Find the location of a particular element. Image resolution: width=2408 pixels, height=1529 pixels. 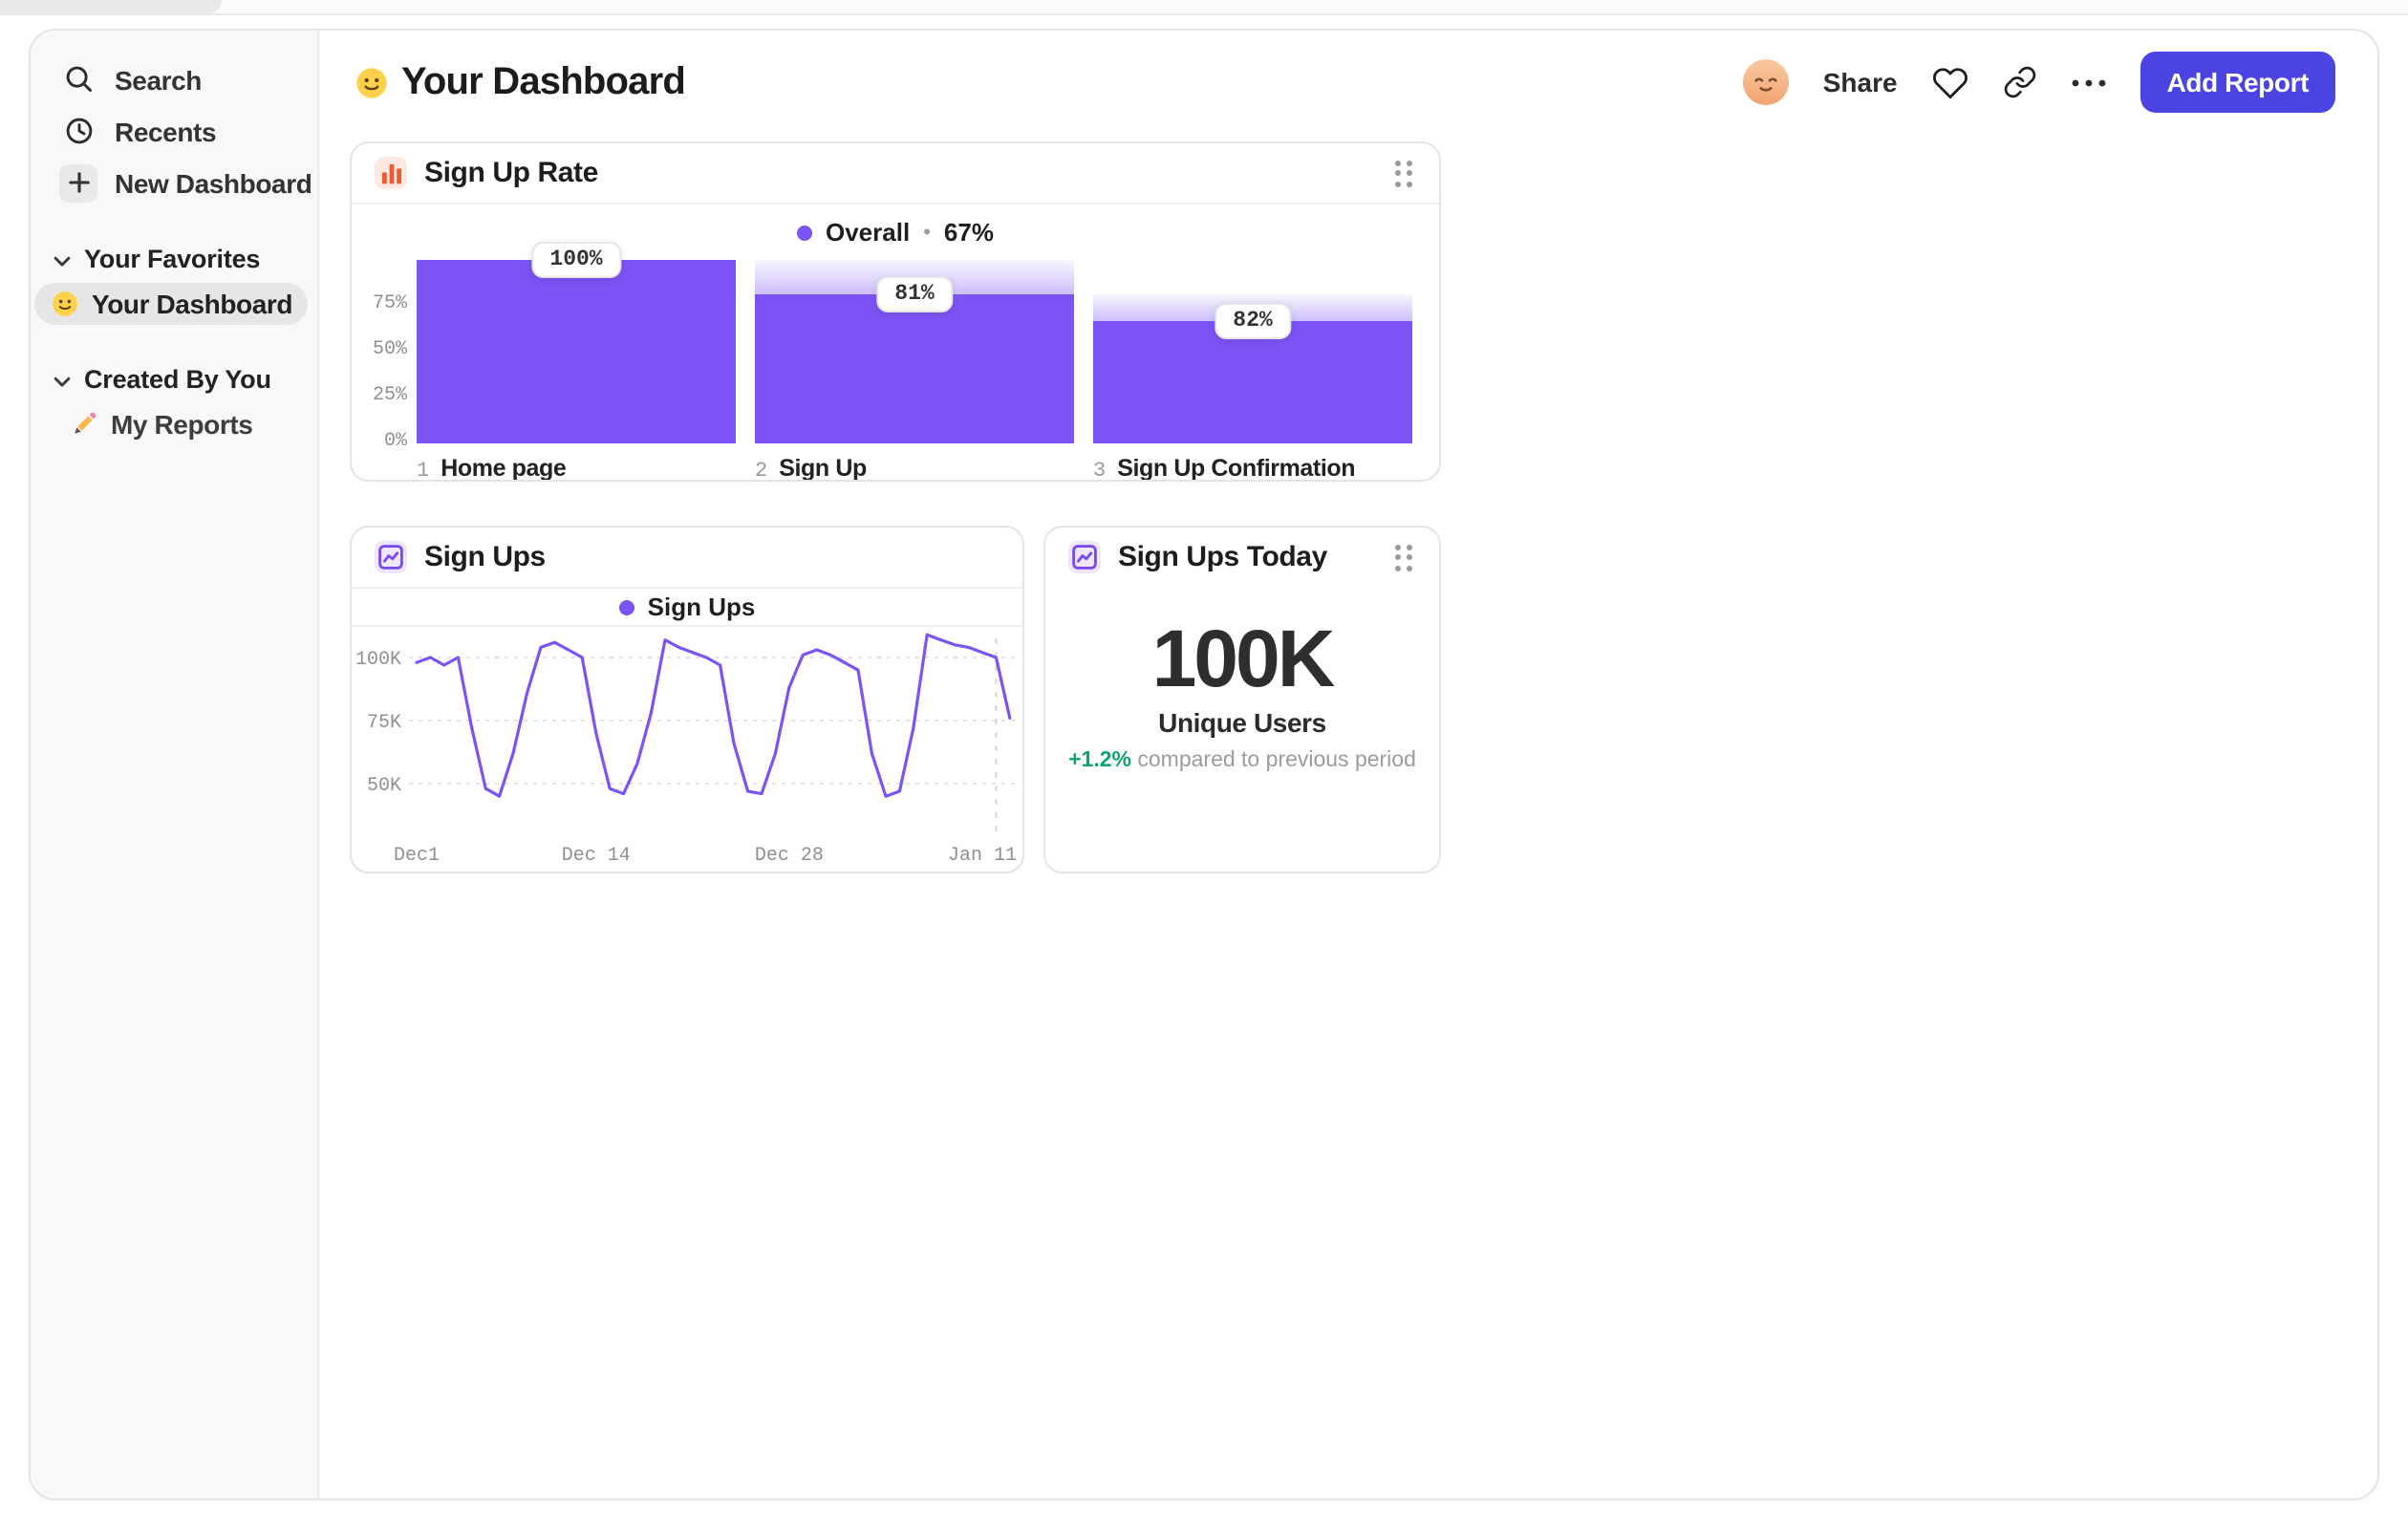

svg-text: 100K is located at coordinates (378, 660).